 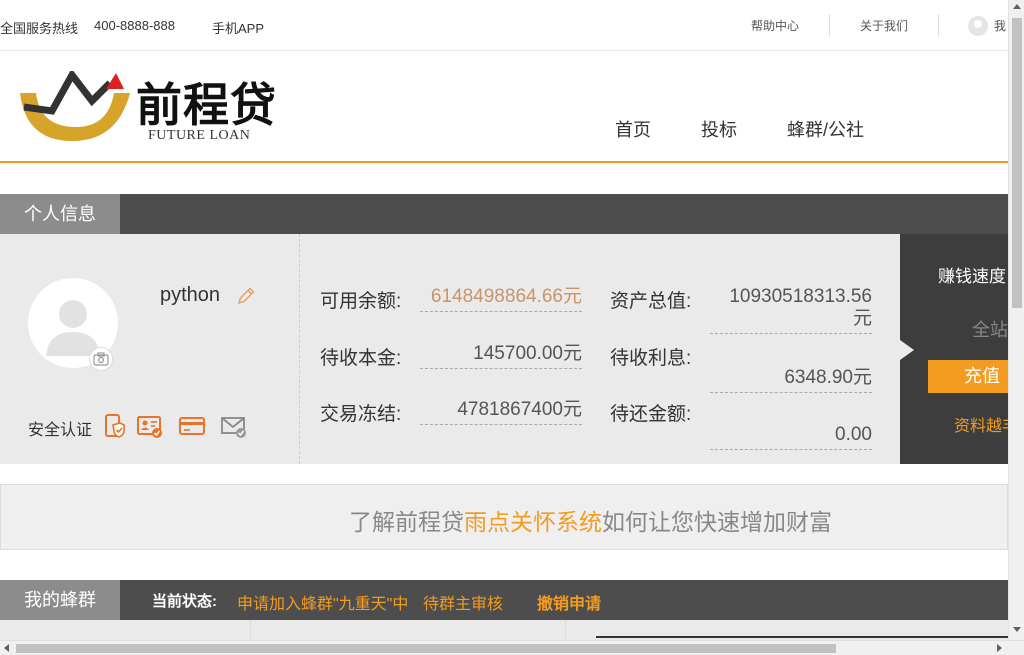 I want to click on logo-mark-icon, so click(x=75, y=106).